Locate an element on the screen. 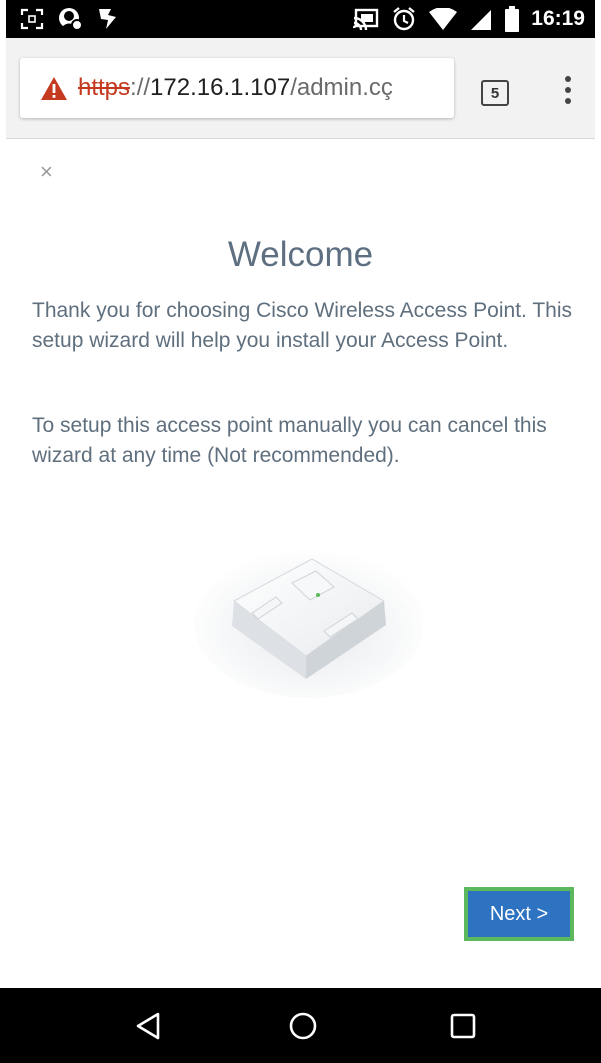  navigation-bar is located at coordinates (300, 1025).